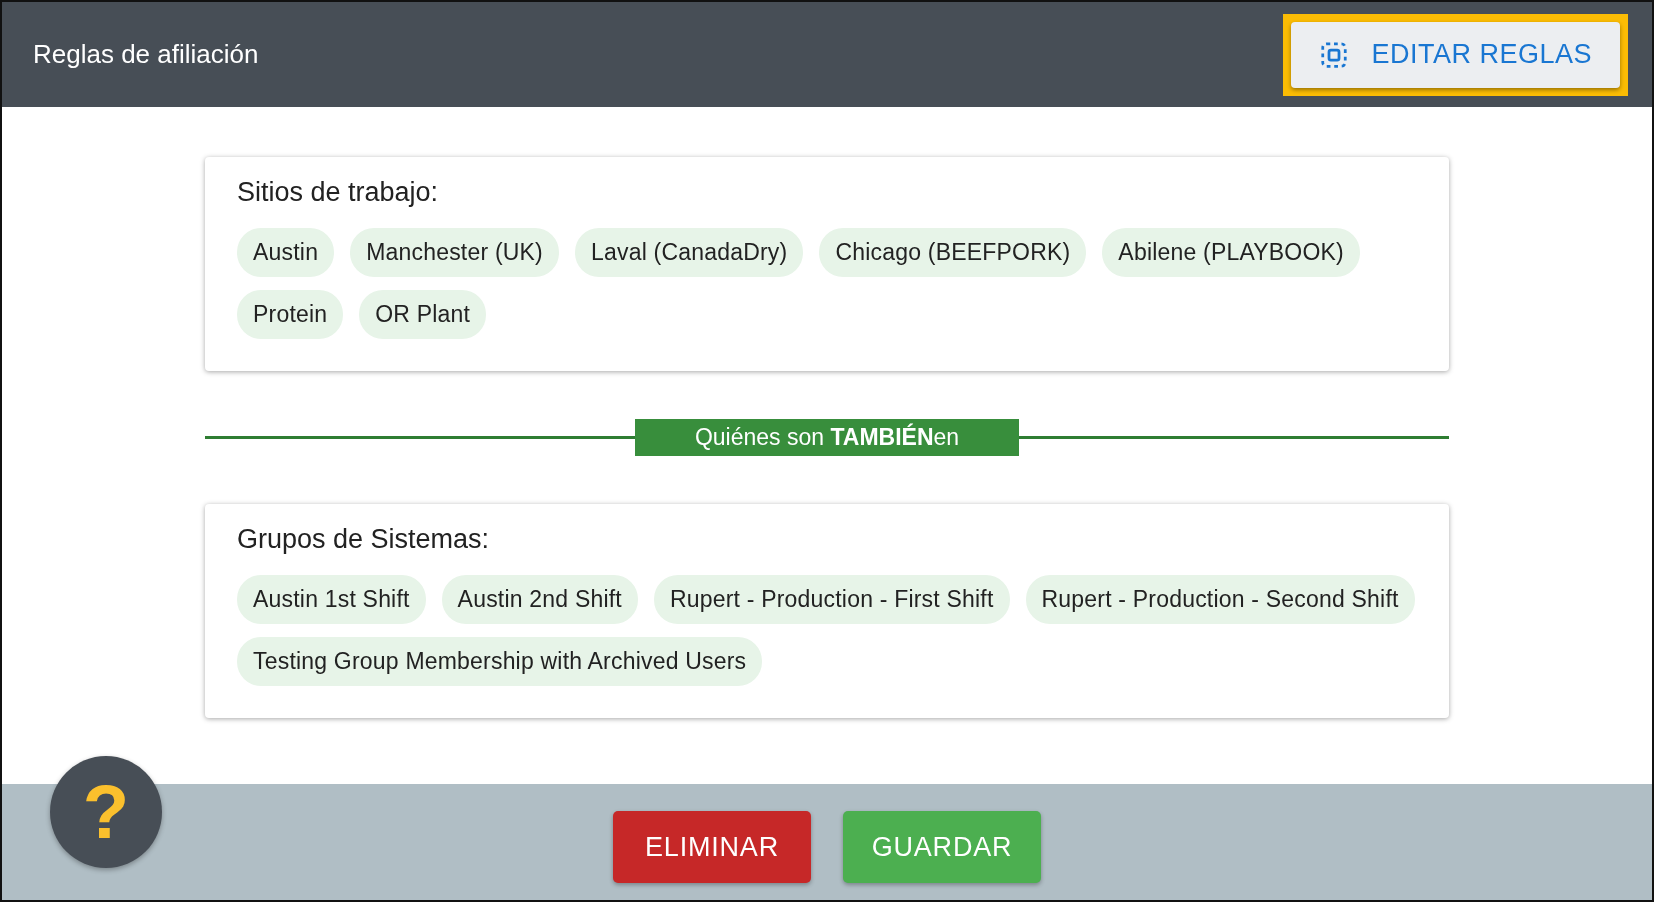  Describe the element at coordinates (364, 539) in the screenshot. I see `card-title: Grupos de Sistemas:` at that location.